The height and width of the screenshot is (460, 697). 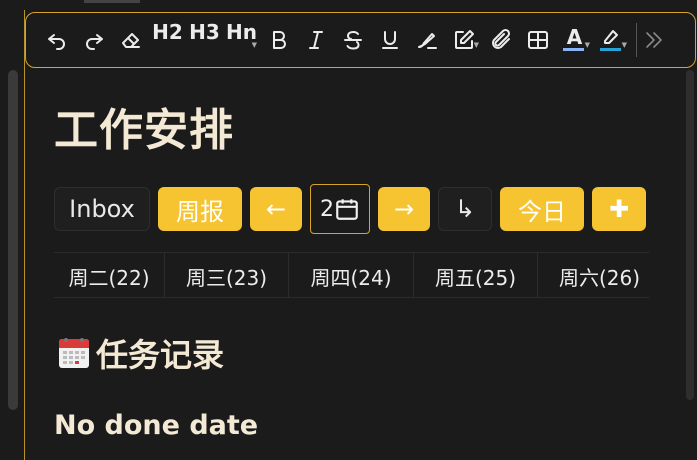 What do you see at coordinates (241, 40) in the screenshot?
I see `heading-n-dropdown: Hn ▼` at bounding box center [241, 40].